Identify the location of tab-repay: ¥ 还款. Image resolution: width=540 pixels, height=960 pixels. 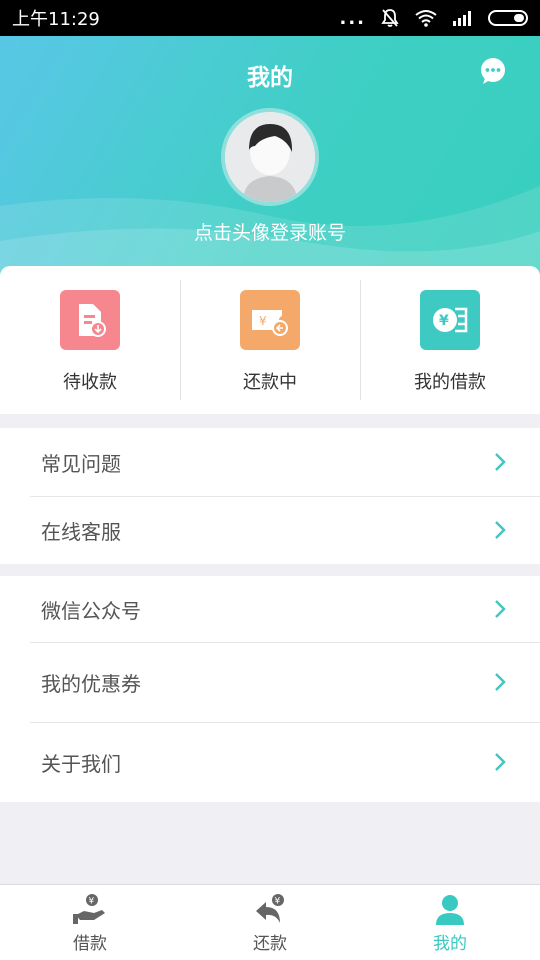
(270, 922).